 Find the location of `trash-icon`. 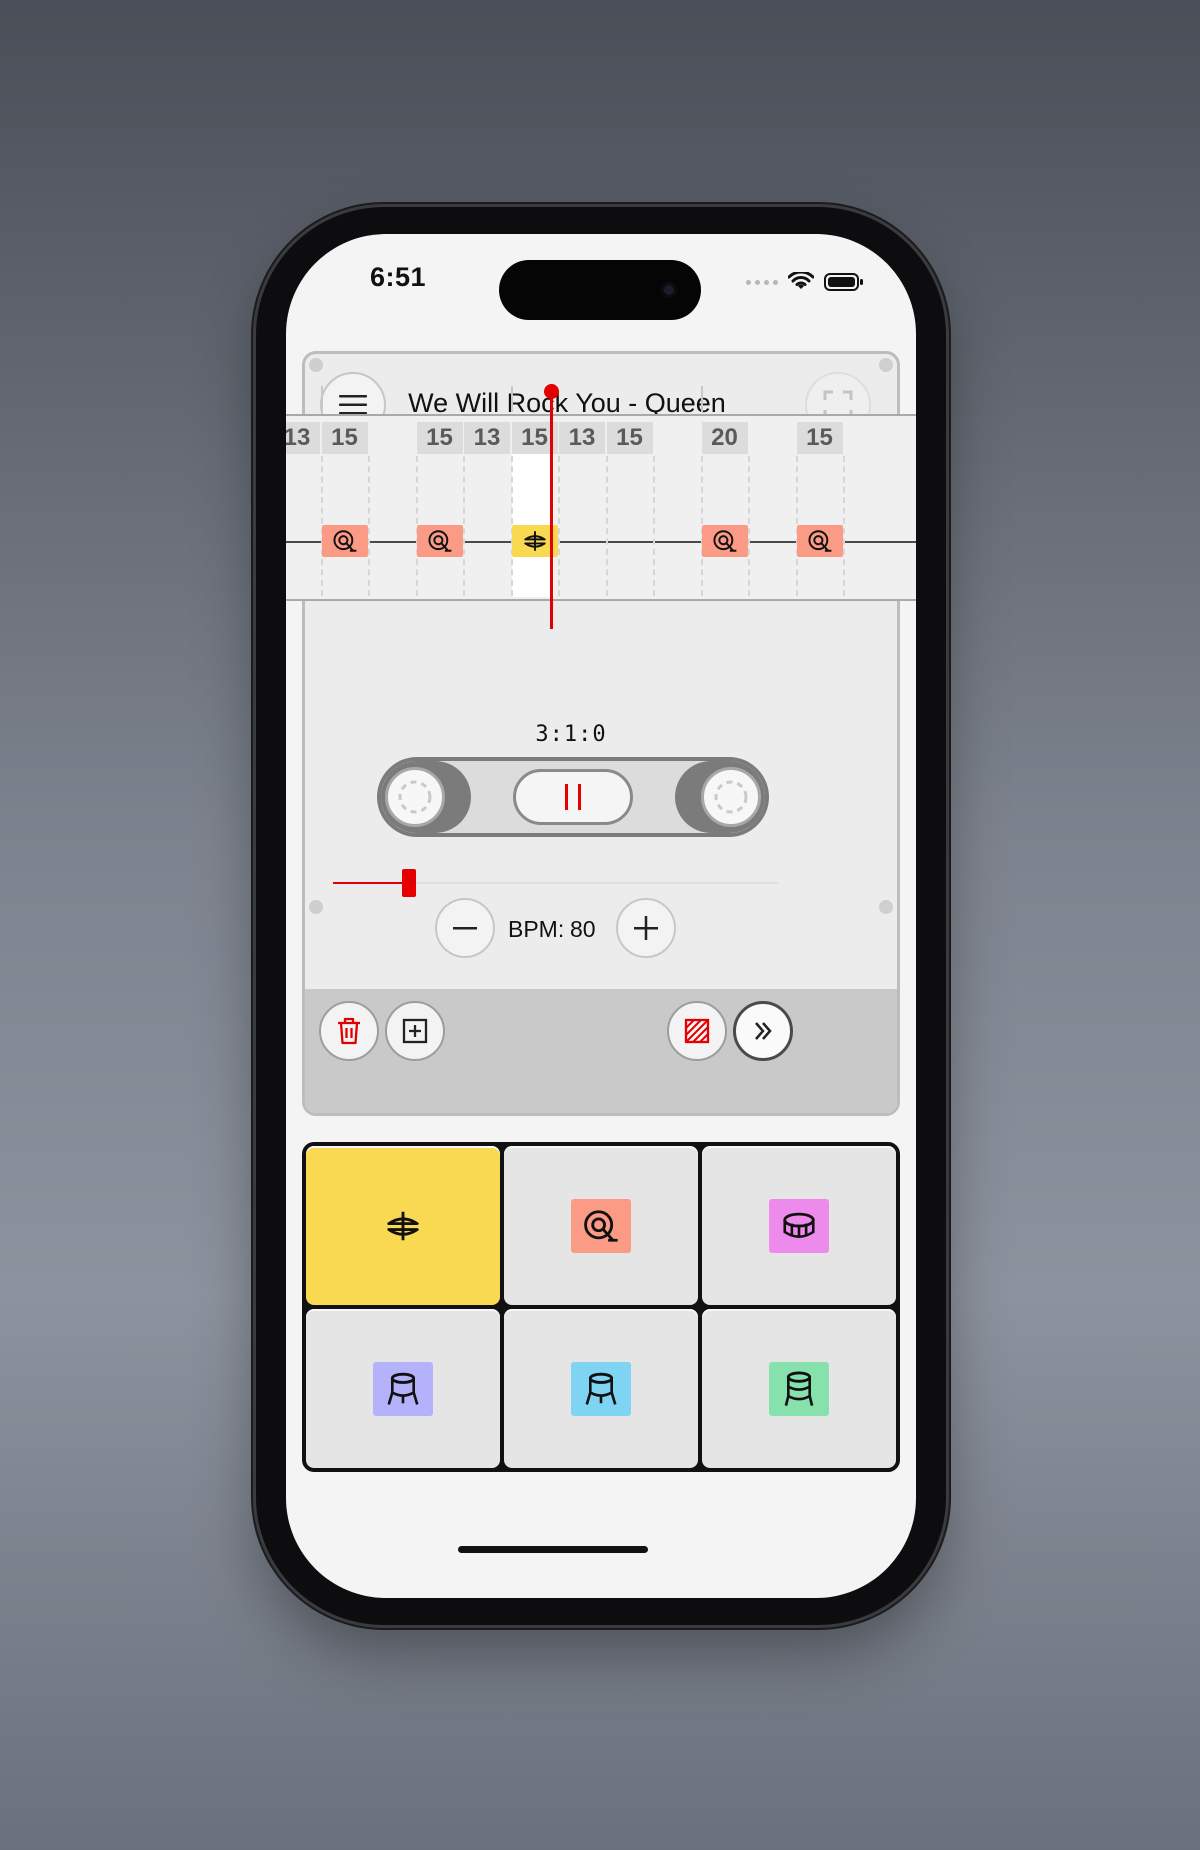

trash-icon is located at coordinates (349, 1031).